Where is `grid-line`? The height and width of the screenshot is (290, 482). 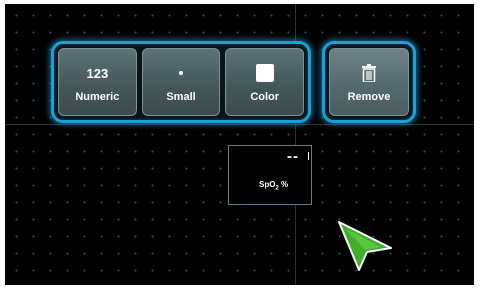 grid-line is located at coordinates (239, 124).